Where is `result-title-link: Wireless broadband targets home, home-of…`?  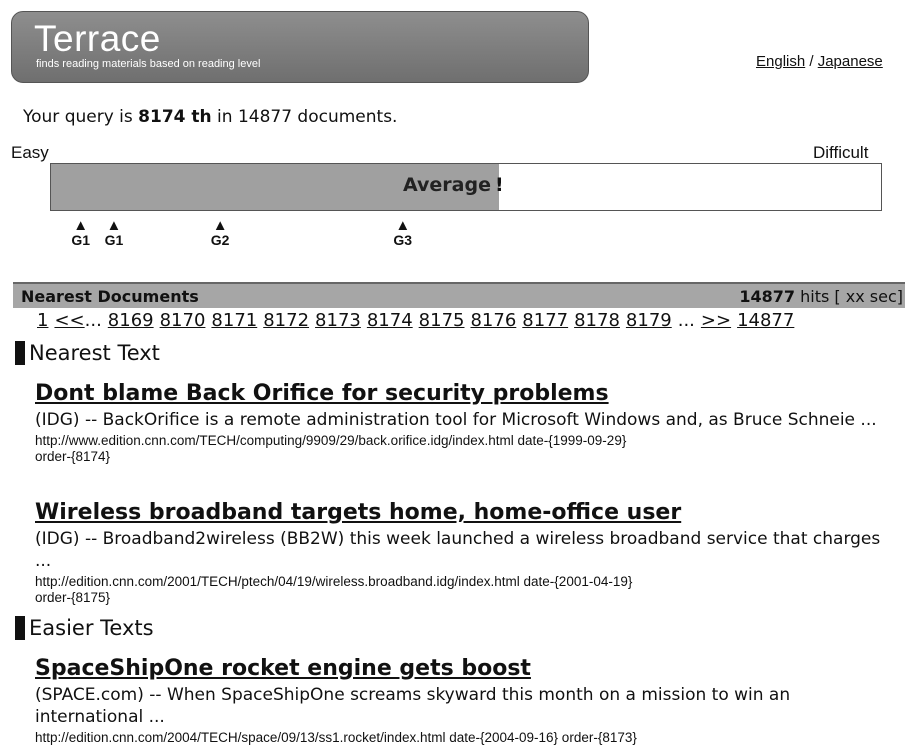
result-title-link: Wireless broadband targets home, home-of… is located at coordinates (465, 513).